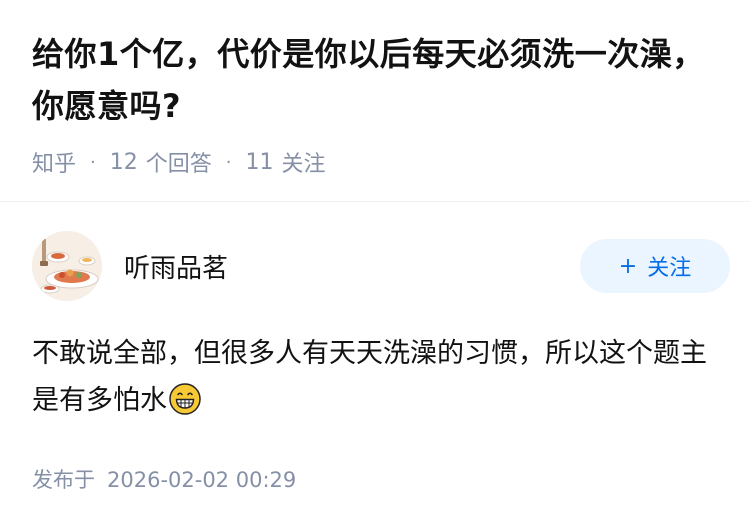  I want to click on grinning-face-icon, so click(185, 399).